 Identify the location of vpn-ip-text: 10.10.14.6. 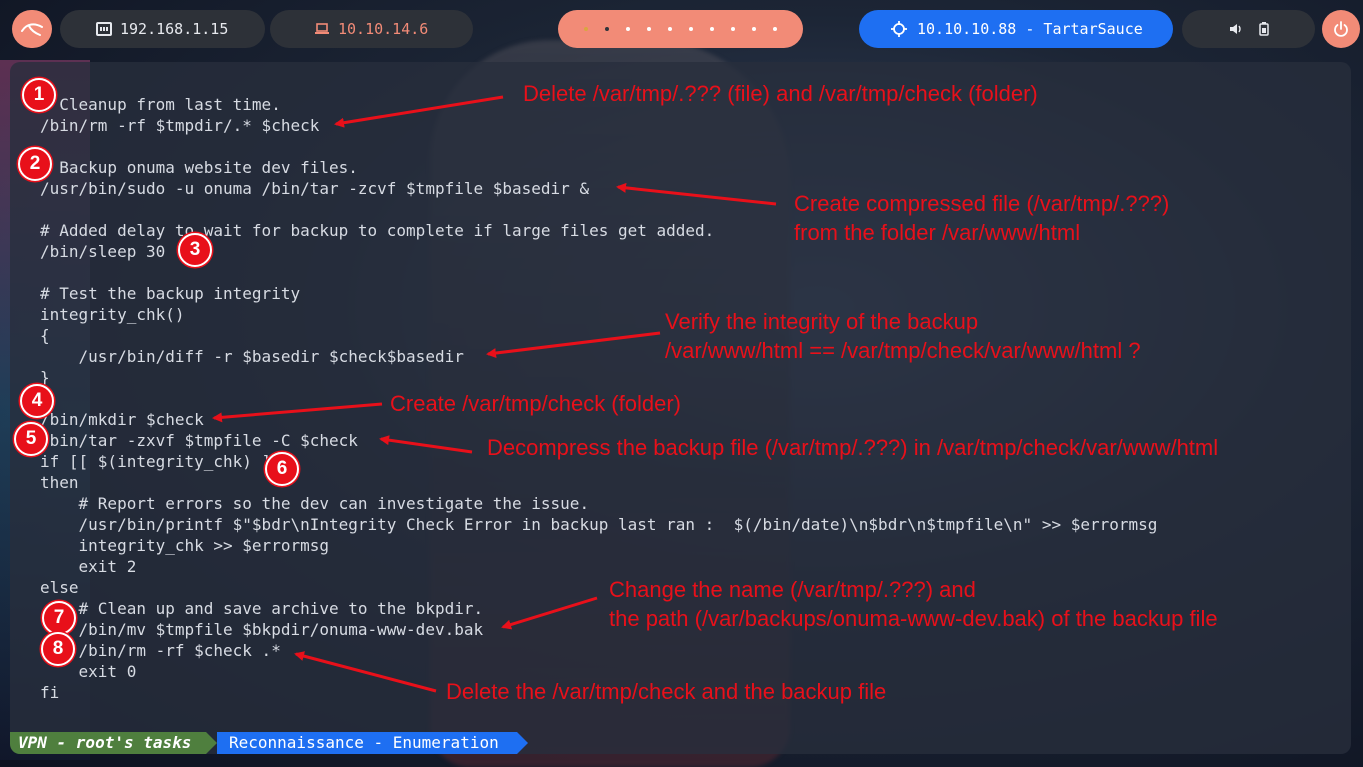
(383, 29).